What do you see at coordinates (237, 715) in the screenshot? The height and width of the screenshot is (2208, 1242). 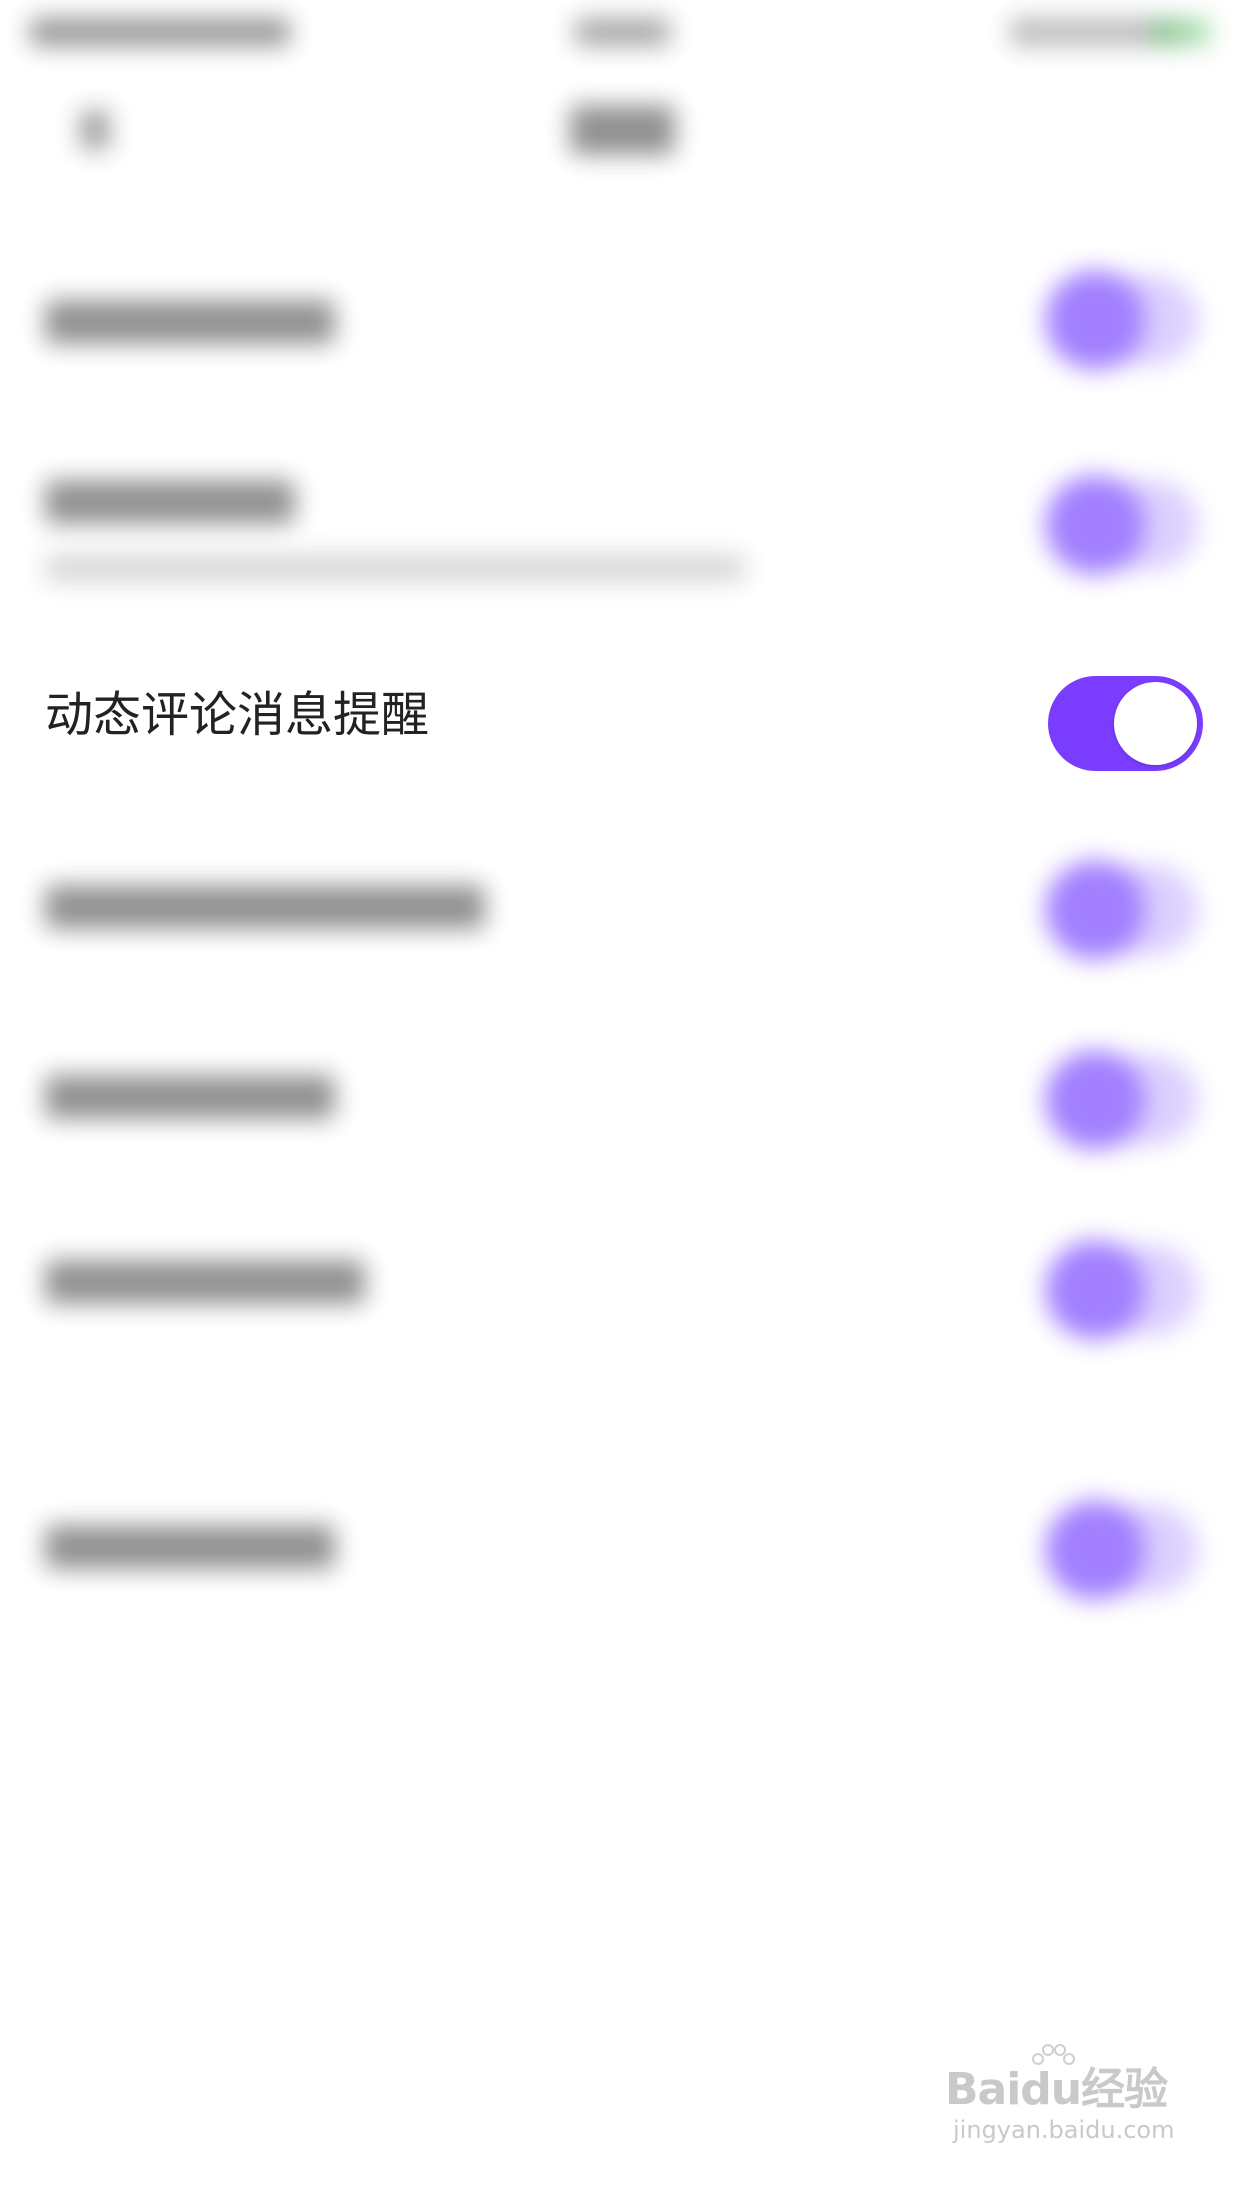 I see `setting-label-comment-reminder: 动态评论消息提醒` at bounding box center [237, 715].